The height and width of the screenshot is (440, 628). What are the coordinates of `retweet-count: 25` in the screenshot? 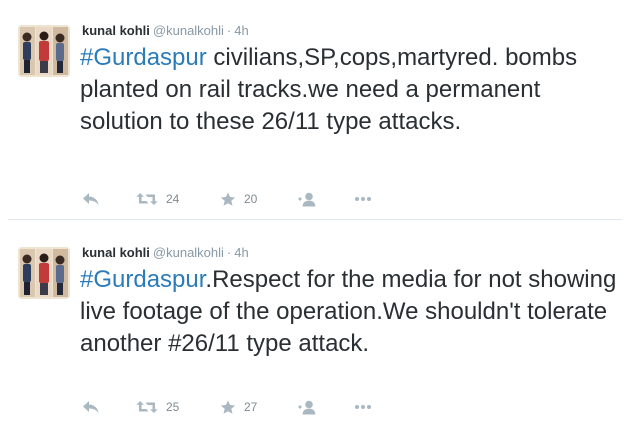 It's located at (173, 407).